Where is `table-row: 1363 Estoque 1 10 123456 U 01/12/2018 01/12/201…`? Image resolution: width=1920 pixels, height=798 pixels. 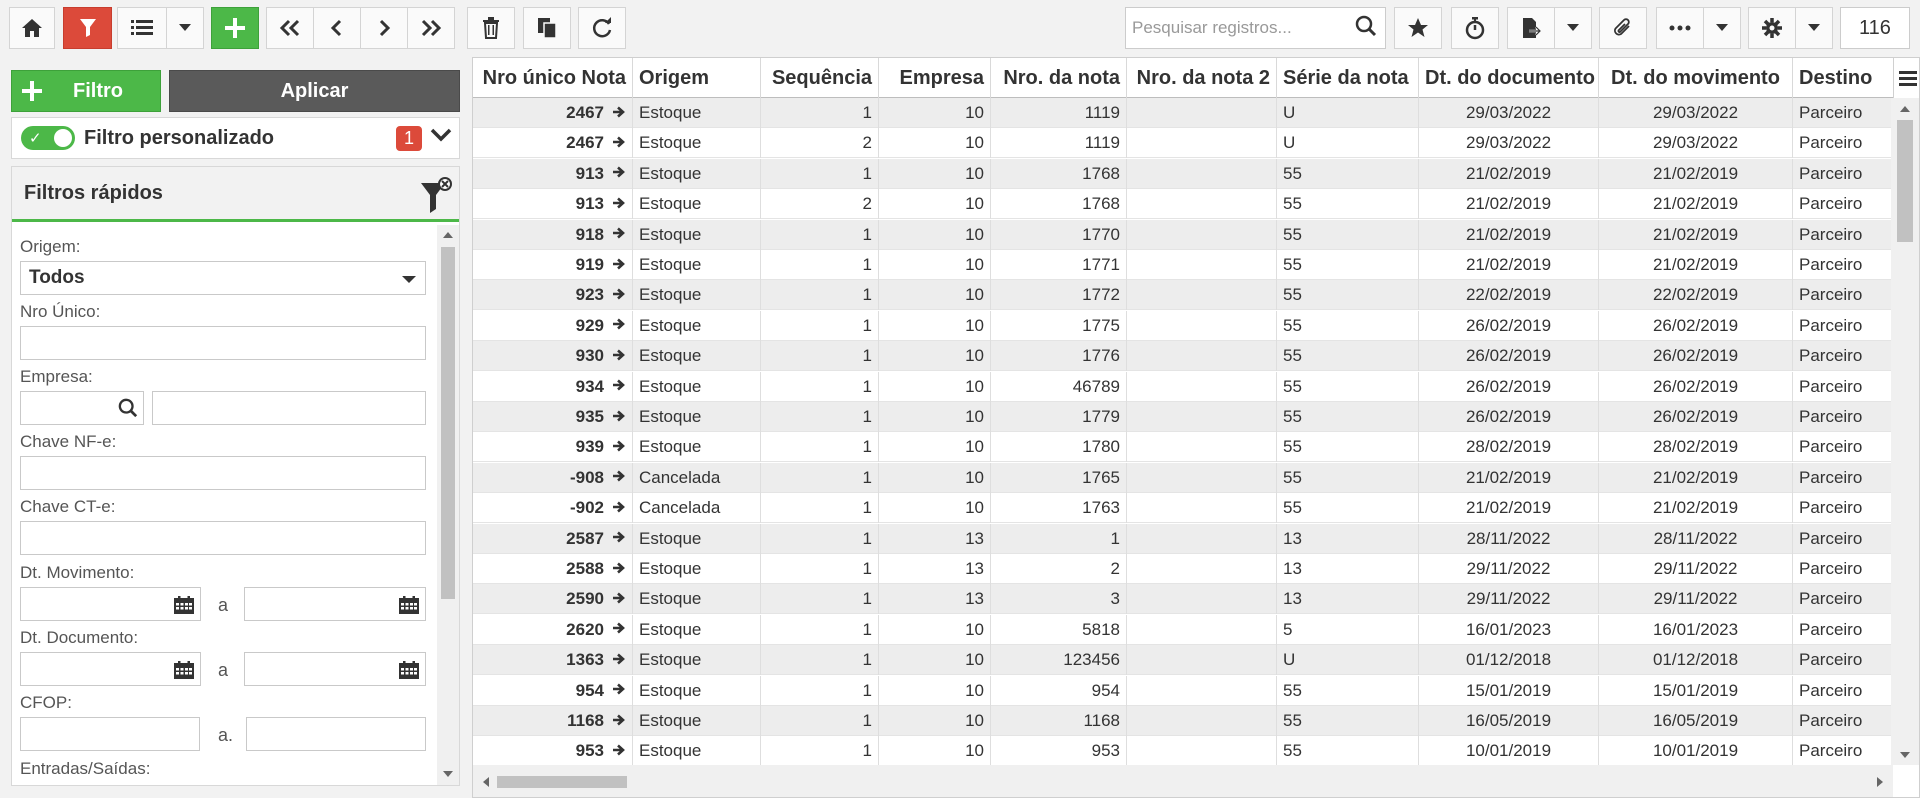
table-row: 1363 Estoque 1 10 123456 U 01/12/2018 01/12/201… is located at coordinates (1183, 660).